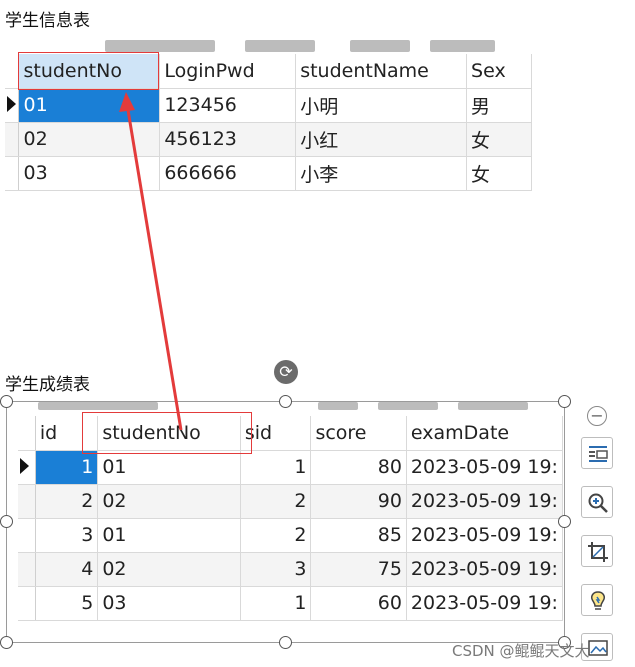  I want to click on column-header-examdate: examDate, so click(485, 433).